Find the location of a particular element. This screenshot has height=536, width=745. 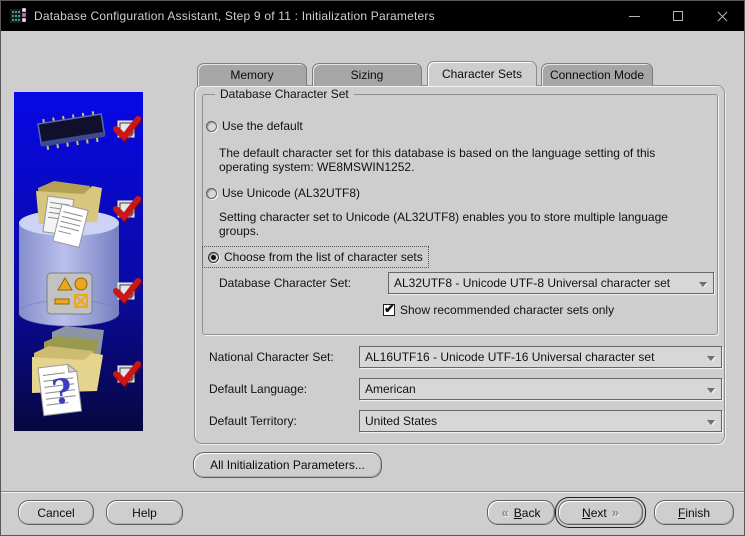

selected-value: American is located at coordinates (390, 389).